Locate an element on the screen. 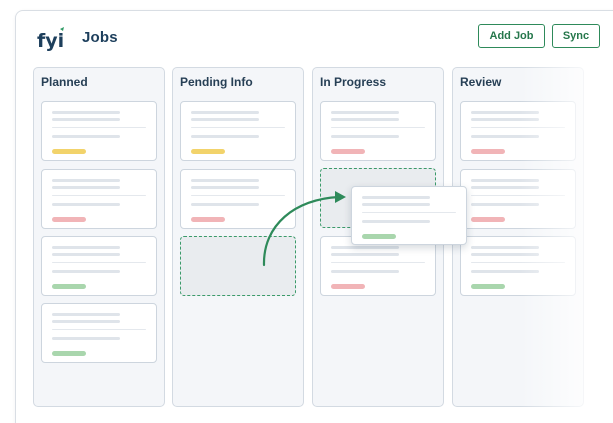  column-title: In Progress is located at coordinates (353, 82).